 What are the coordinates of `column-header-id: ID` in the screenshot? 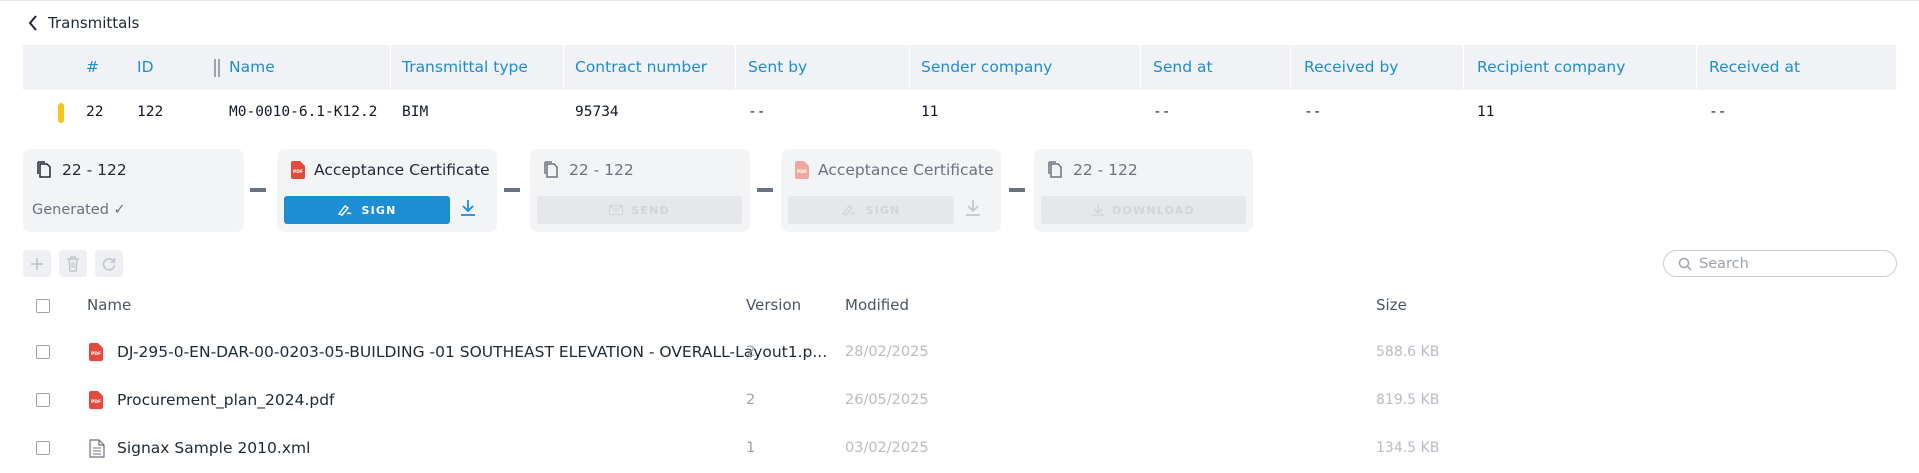 It's located at (145, 67).